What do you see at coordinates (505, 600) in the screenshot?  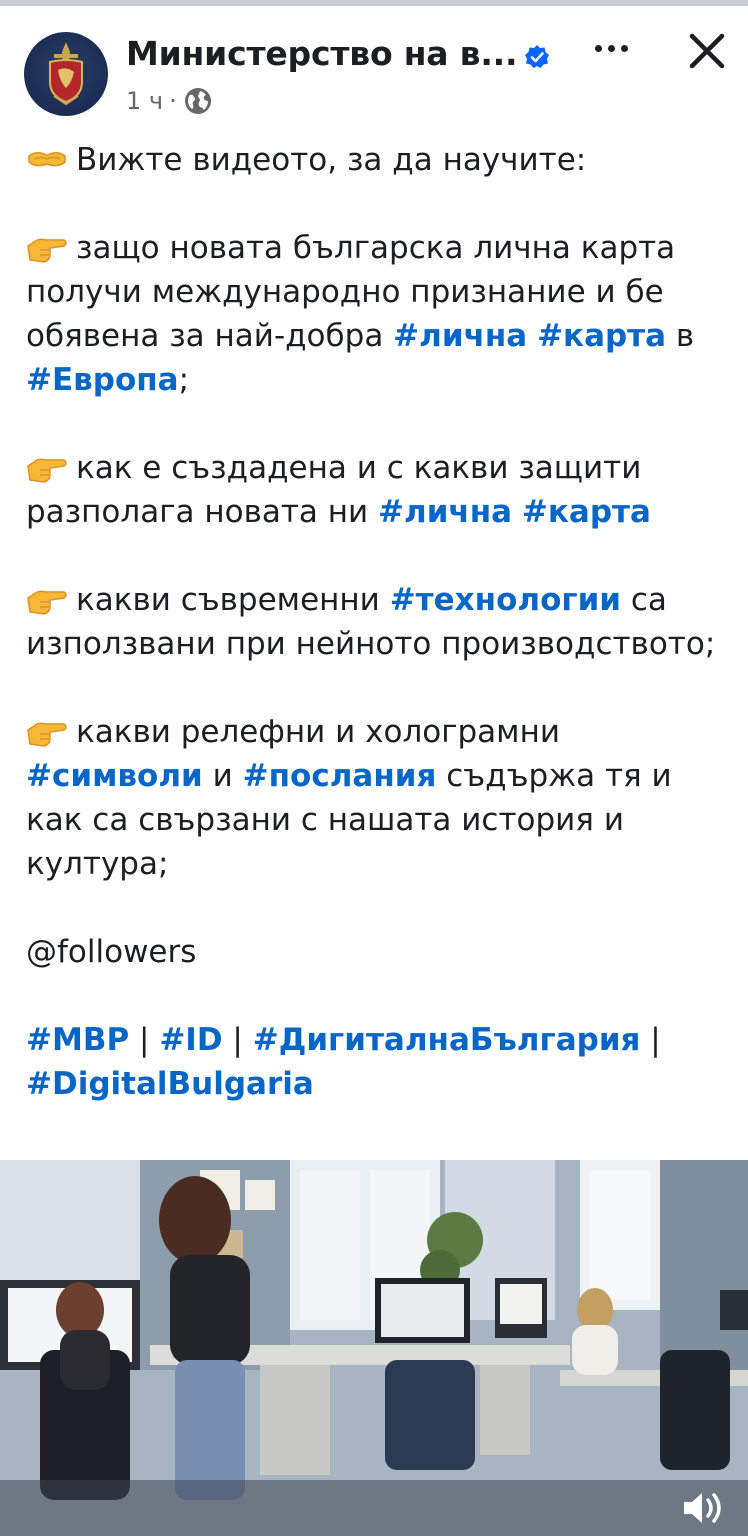 I see `hashtag-tehnologii: #технологии` at bounding box center [505, 600].